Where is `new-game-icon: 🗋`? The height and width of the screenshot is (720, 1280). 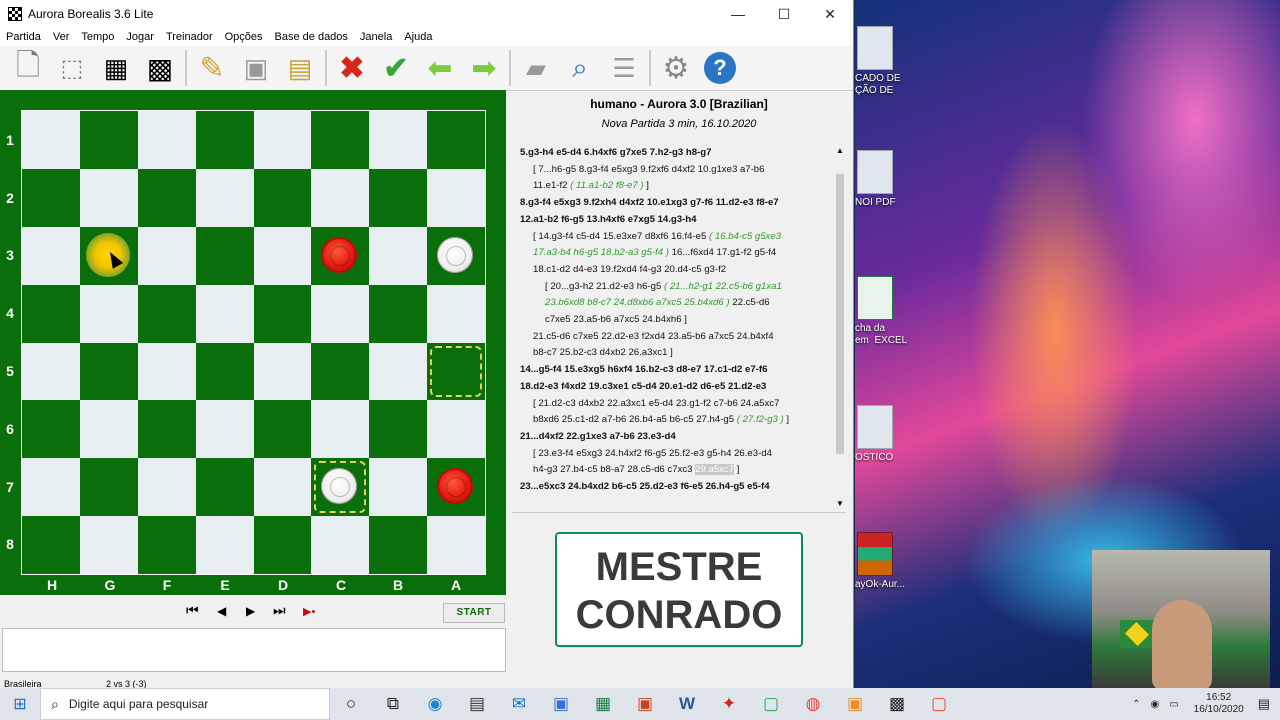
new-game-icon: 🗋 is located at coordinates (28, 68).